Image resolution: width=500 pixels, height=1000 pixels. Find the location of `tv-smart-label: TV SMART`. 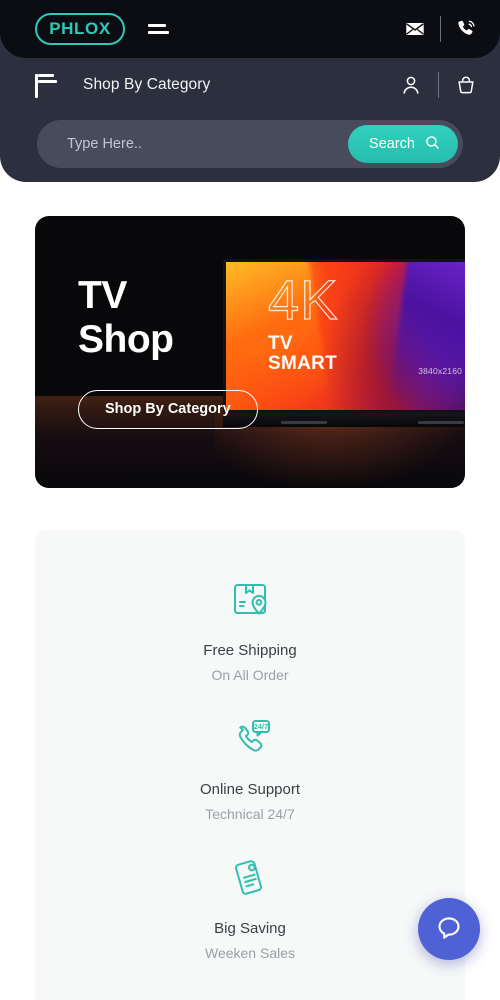

tv-smart-label: TV SMART is located at coordinates (303, 354).